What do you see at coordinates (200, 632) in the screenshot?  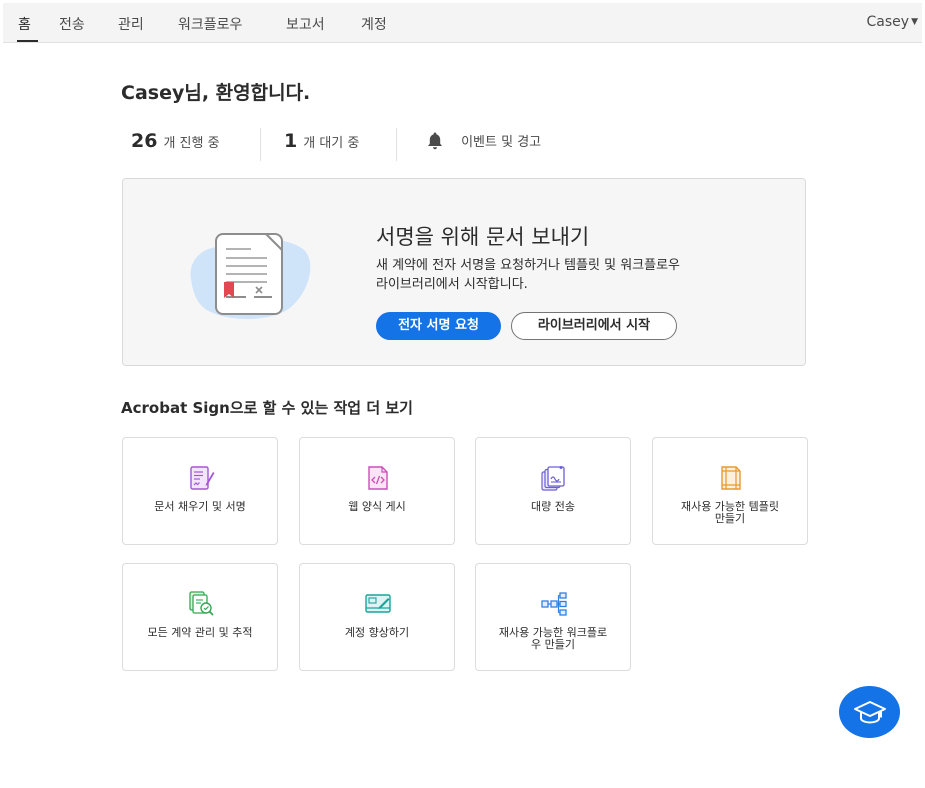 I see `card-label: 모든 계약 관리 및 추적` at bounding box center [200, 632].